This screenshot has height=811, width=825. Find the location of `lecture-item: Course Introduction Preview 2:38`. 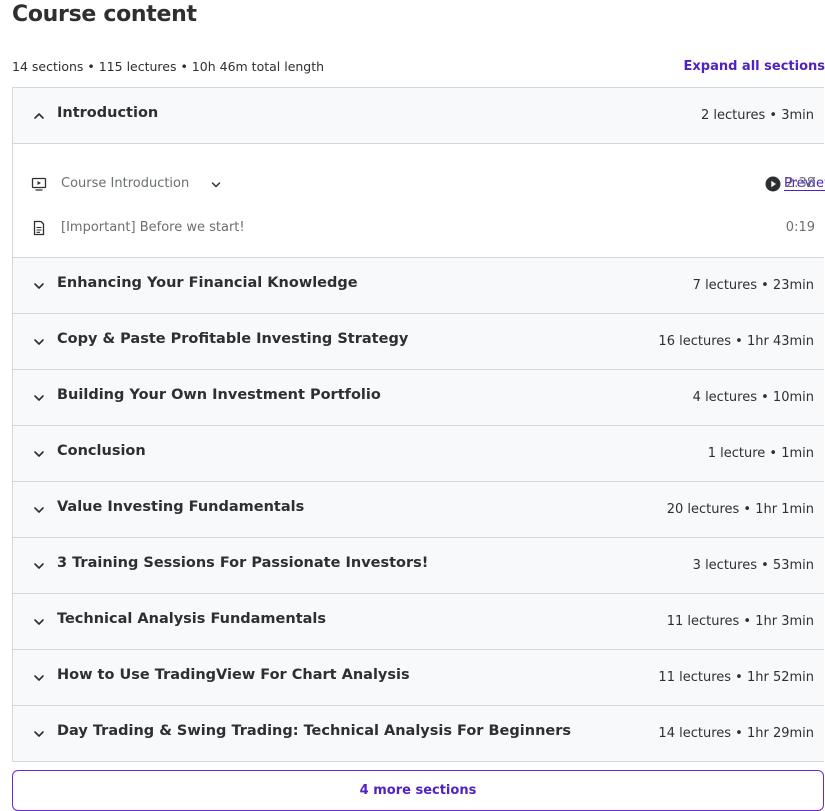

lecture-item: Course Introduction Preview 2:38 is located at coordinates (419, 185).